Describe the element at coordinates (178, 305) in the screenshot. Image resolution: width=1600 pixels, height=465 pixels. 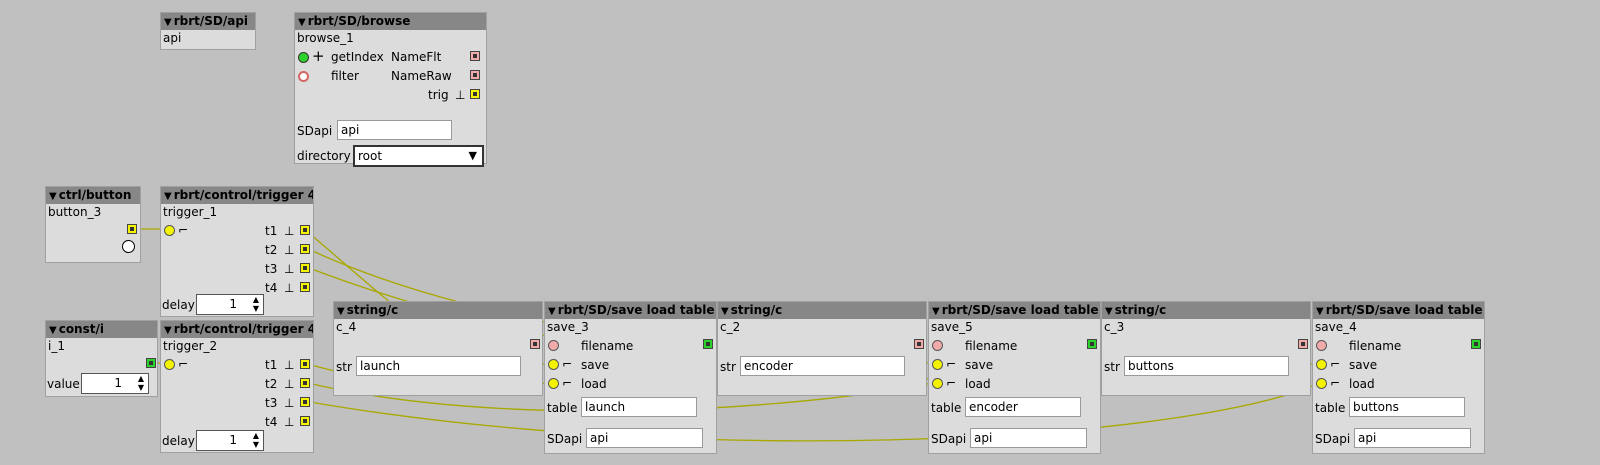
I see `delay-label: delay` at that location.